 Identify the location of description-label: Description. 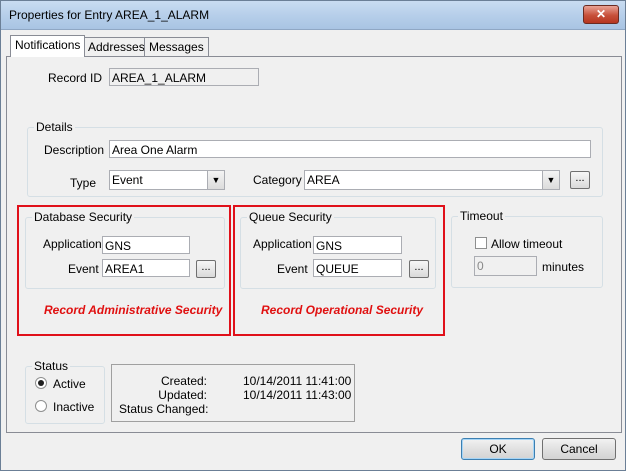
(74, 150).